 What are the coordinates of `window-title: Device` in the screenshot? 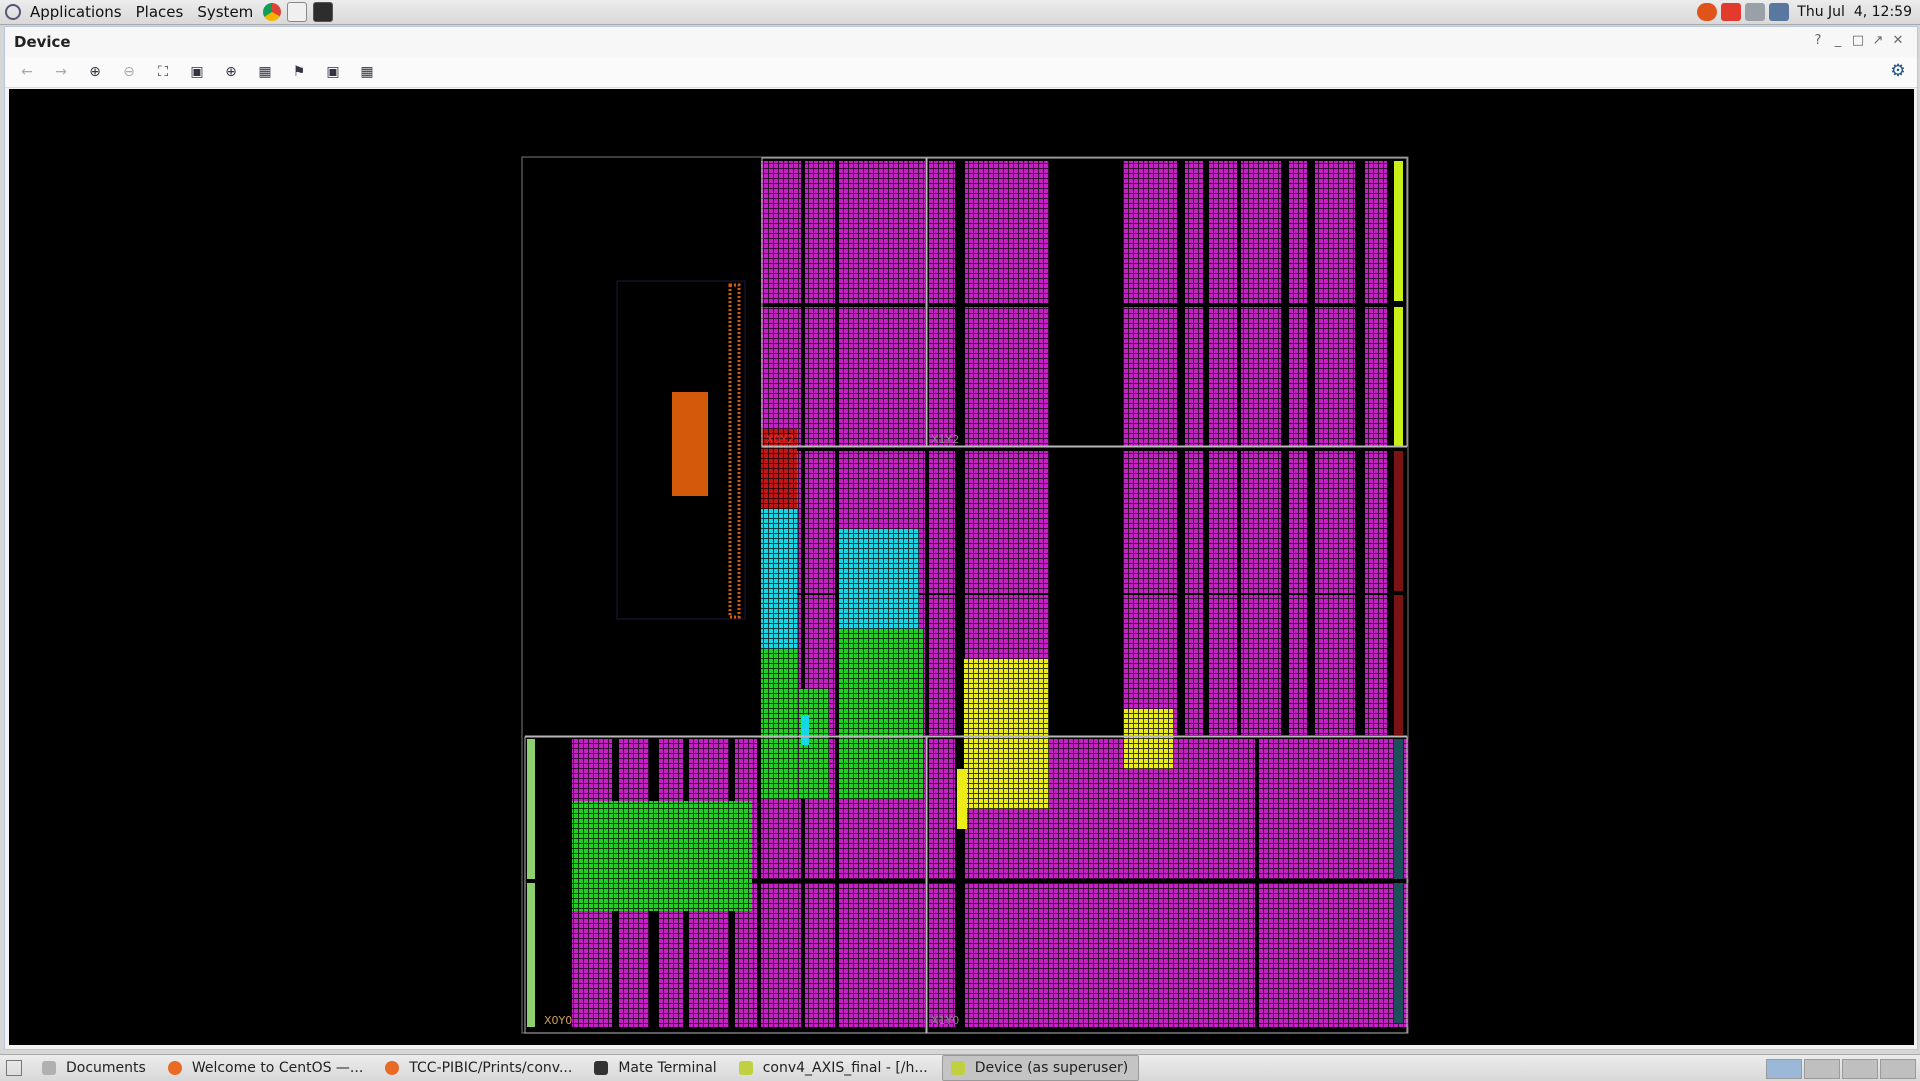 It's located at (42, 42).